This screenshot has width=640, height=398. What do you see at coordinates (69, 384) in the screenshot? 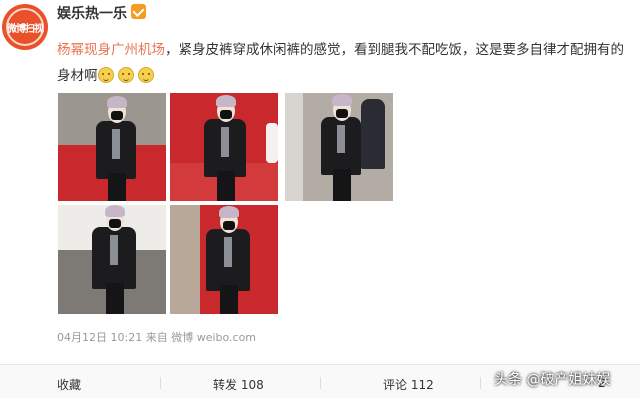
I see `favorite-button: 收藏` at bounding box center [69, 384].